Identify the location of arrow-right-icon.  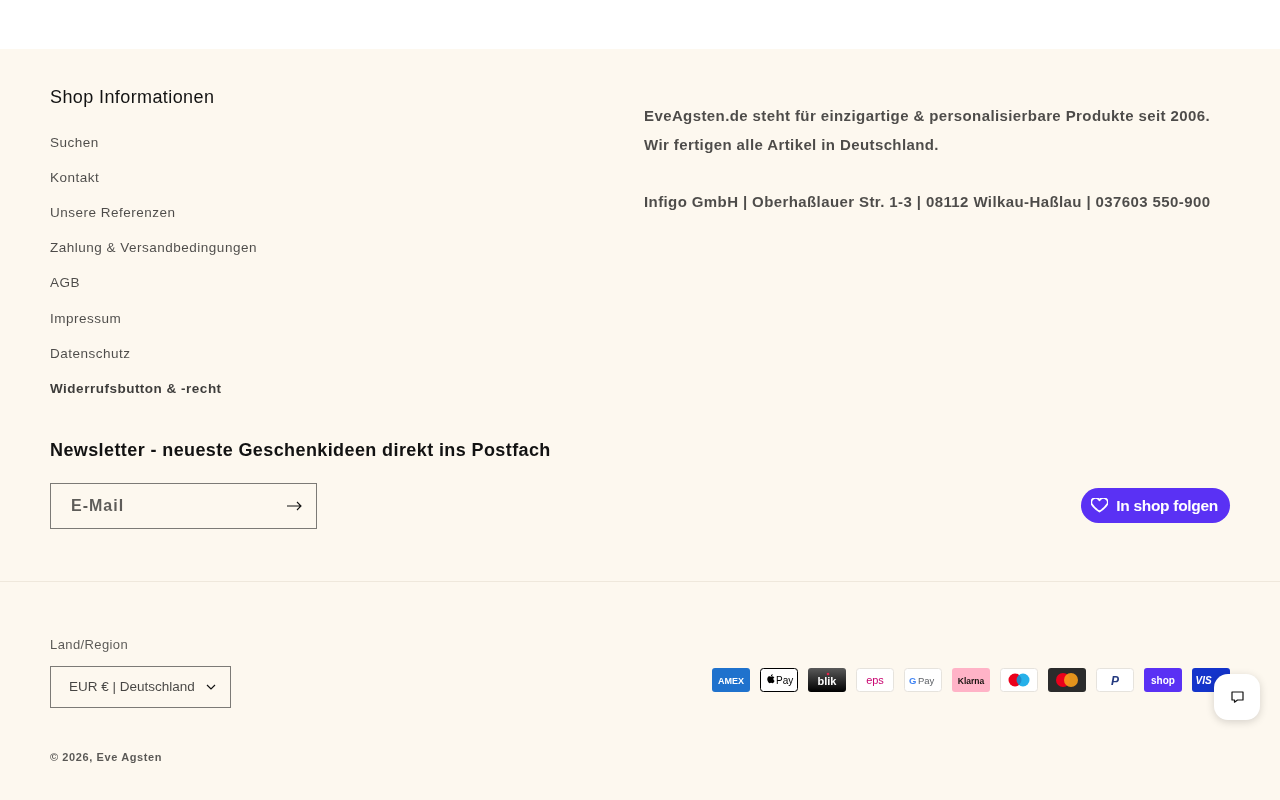
(294, 505).